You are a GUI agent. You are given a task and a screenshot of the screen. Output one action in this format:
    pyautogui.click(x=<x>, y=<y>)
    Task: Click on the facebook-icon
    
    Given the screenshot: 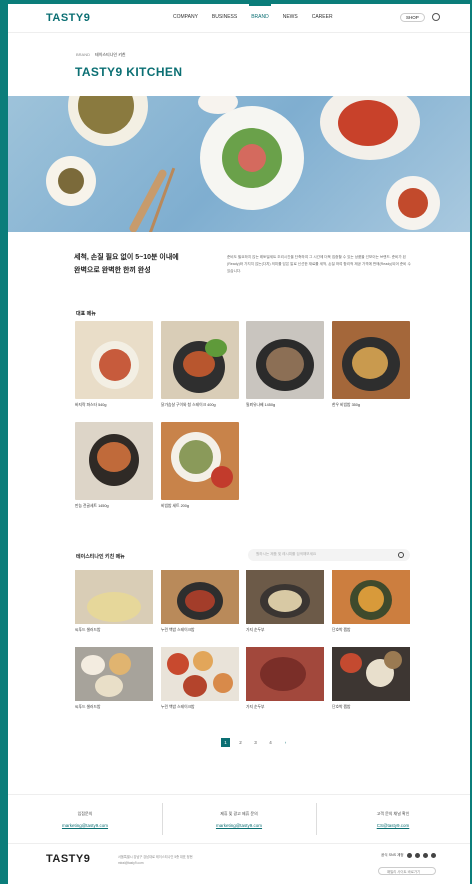 What is the action you would take?
    pyautogui.click(x=433, y=855)
    